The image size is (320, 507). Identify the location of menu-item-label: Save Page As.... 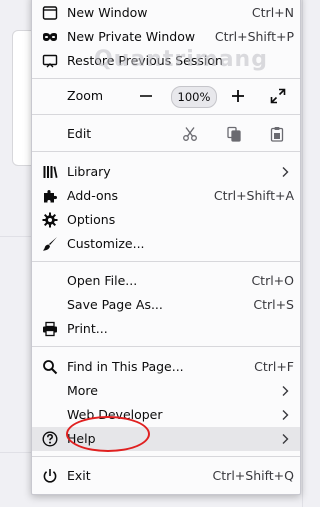
(115, 304).